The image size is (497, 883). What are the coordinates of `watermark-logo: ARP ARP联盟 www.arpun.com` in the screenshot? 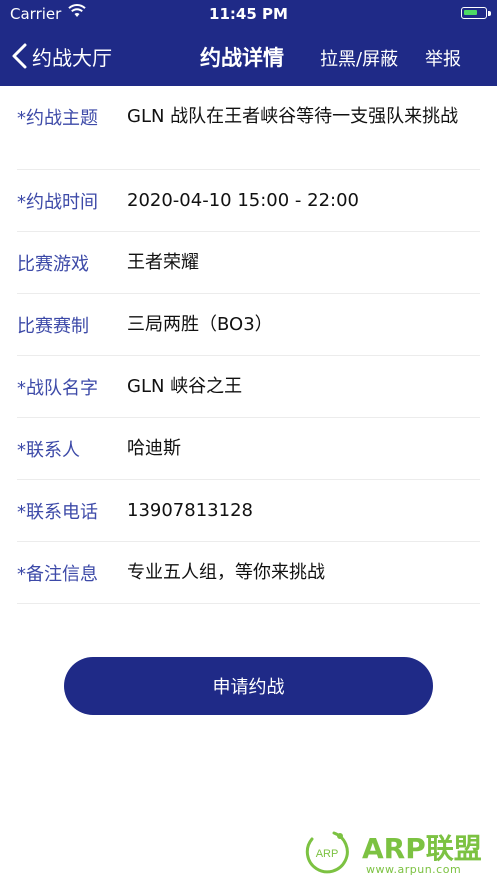 It's located at (396, 853).